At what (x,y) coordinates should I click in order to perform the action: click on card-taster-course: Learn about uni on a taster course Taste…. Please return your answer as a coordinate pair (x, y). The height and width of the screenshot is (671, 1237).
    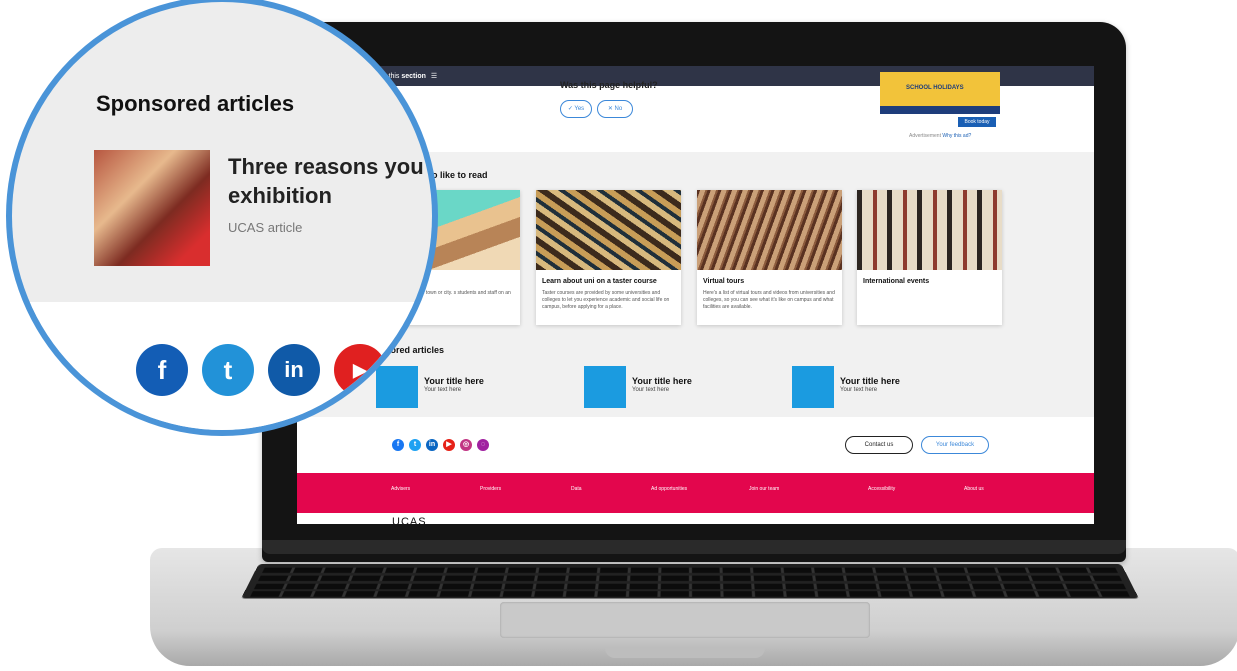
    Looking at the image, I should click on (608, 257).